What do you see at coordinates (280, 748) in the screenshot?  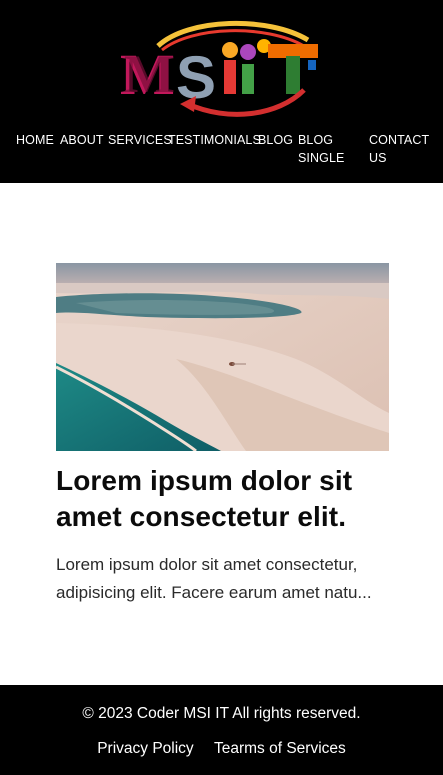 I see `terms-of-service-link: Tearms of Services` at bounding box center [280, 748].